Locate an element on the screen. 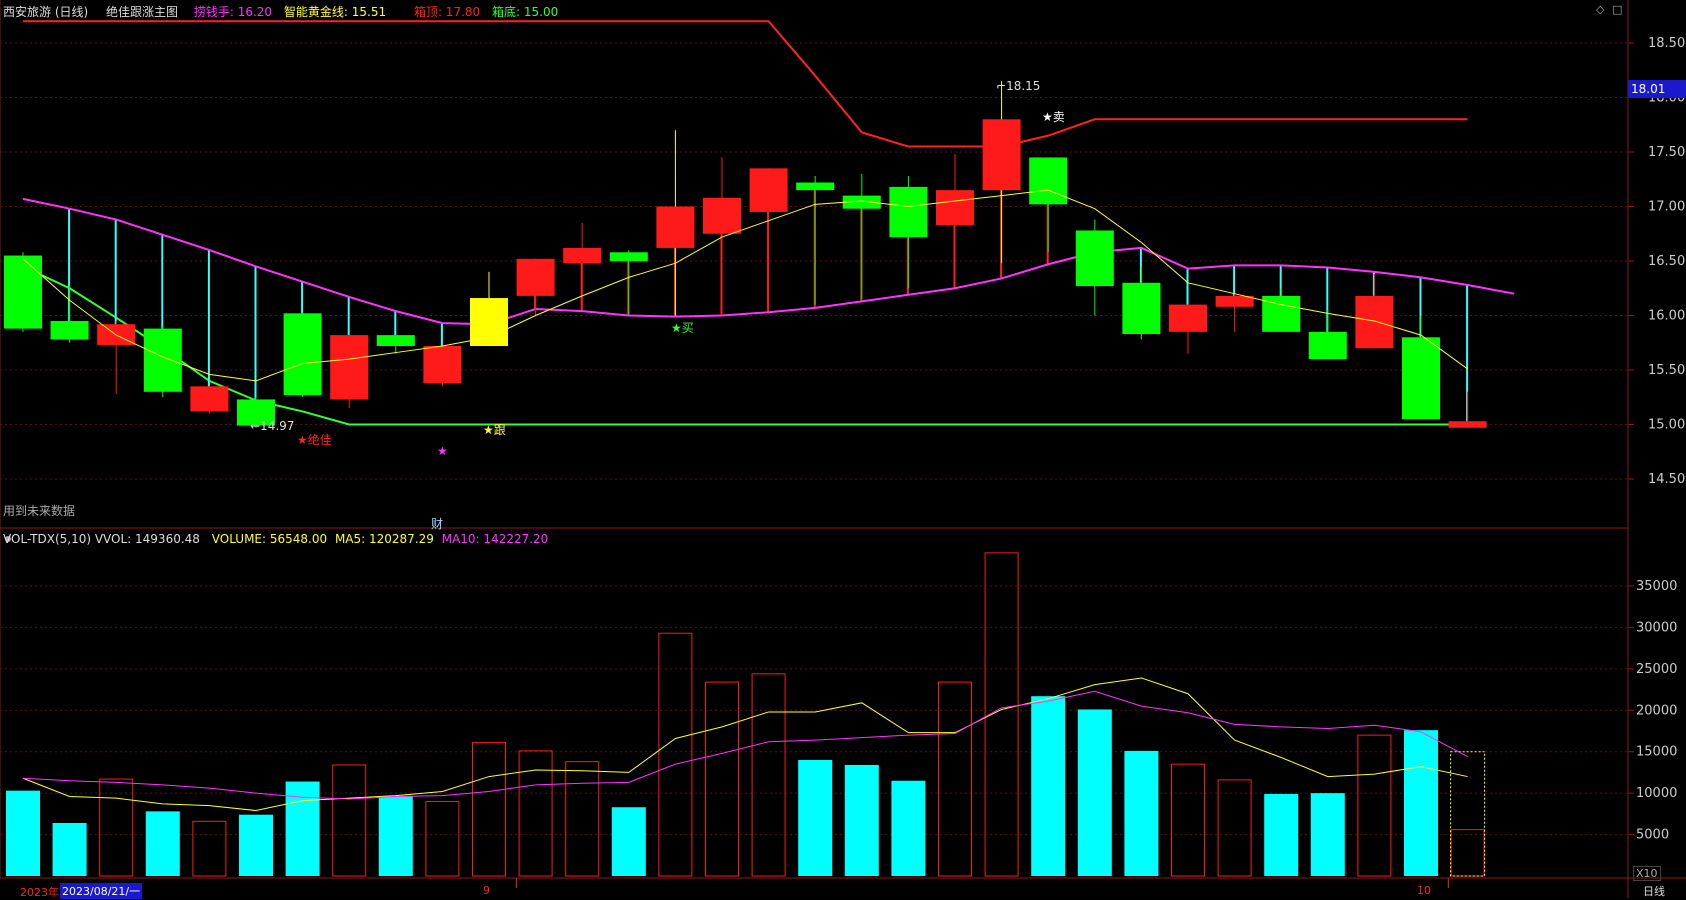  price-tick-label: 17.00 is located at coordinates (1666, 207).